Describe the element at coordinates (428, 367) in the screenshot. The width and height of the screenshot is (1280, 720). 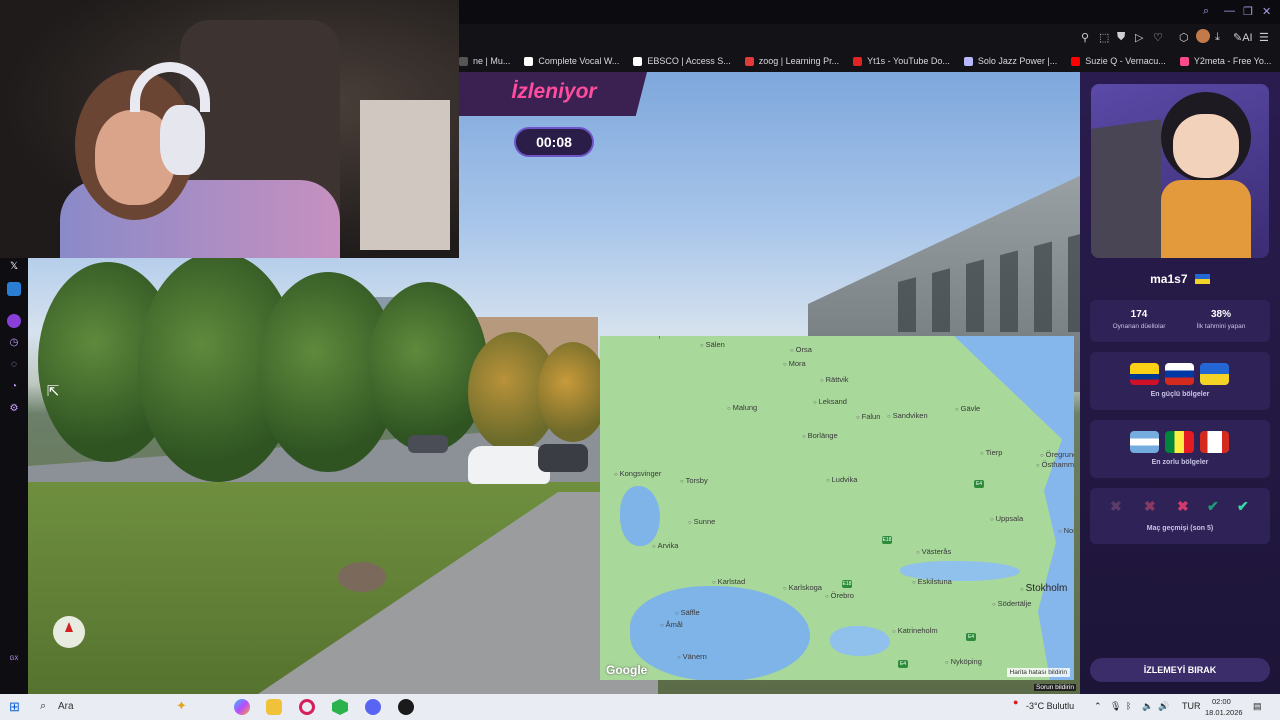
I see `tree` at that location.